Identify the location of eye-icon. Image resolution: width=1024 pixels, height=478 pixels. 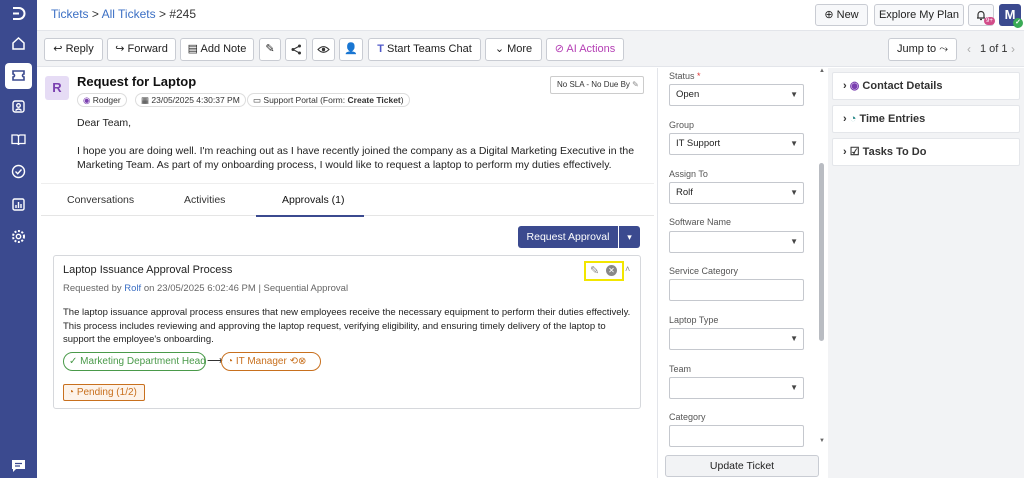
(323, 49).